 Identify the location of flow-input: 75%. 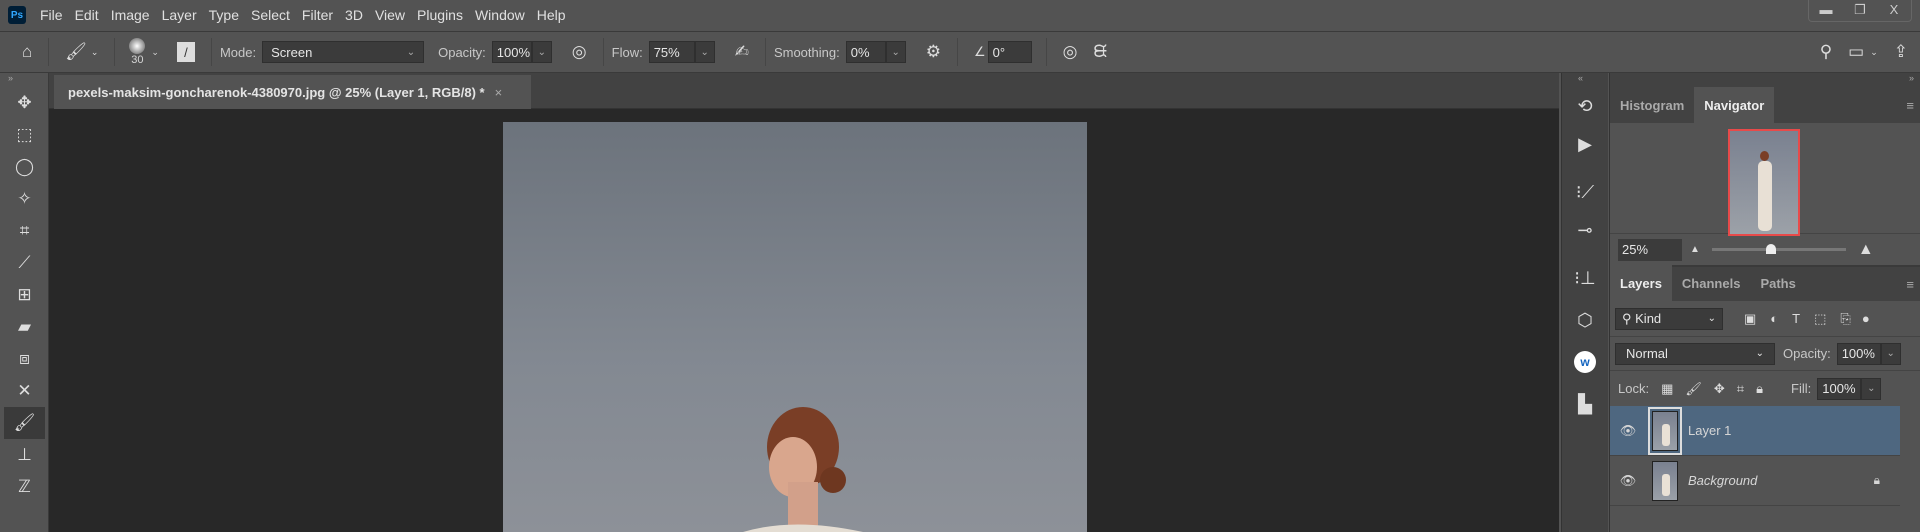
(671, 52).